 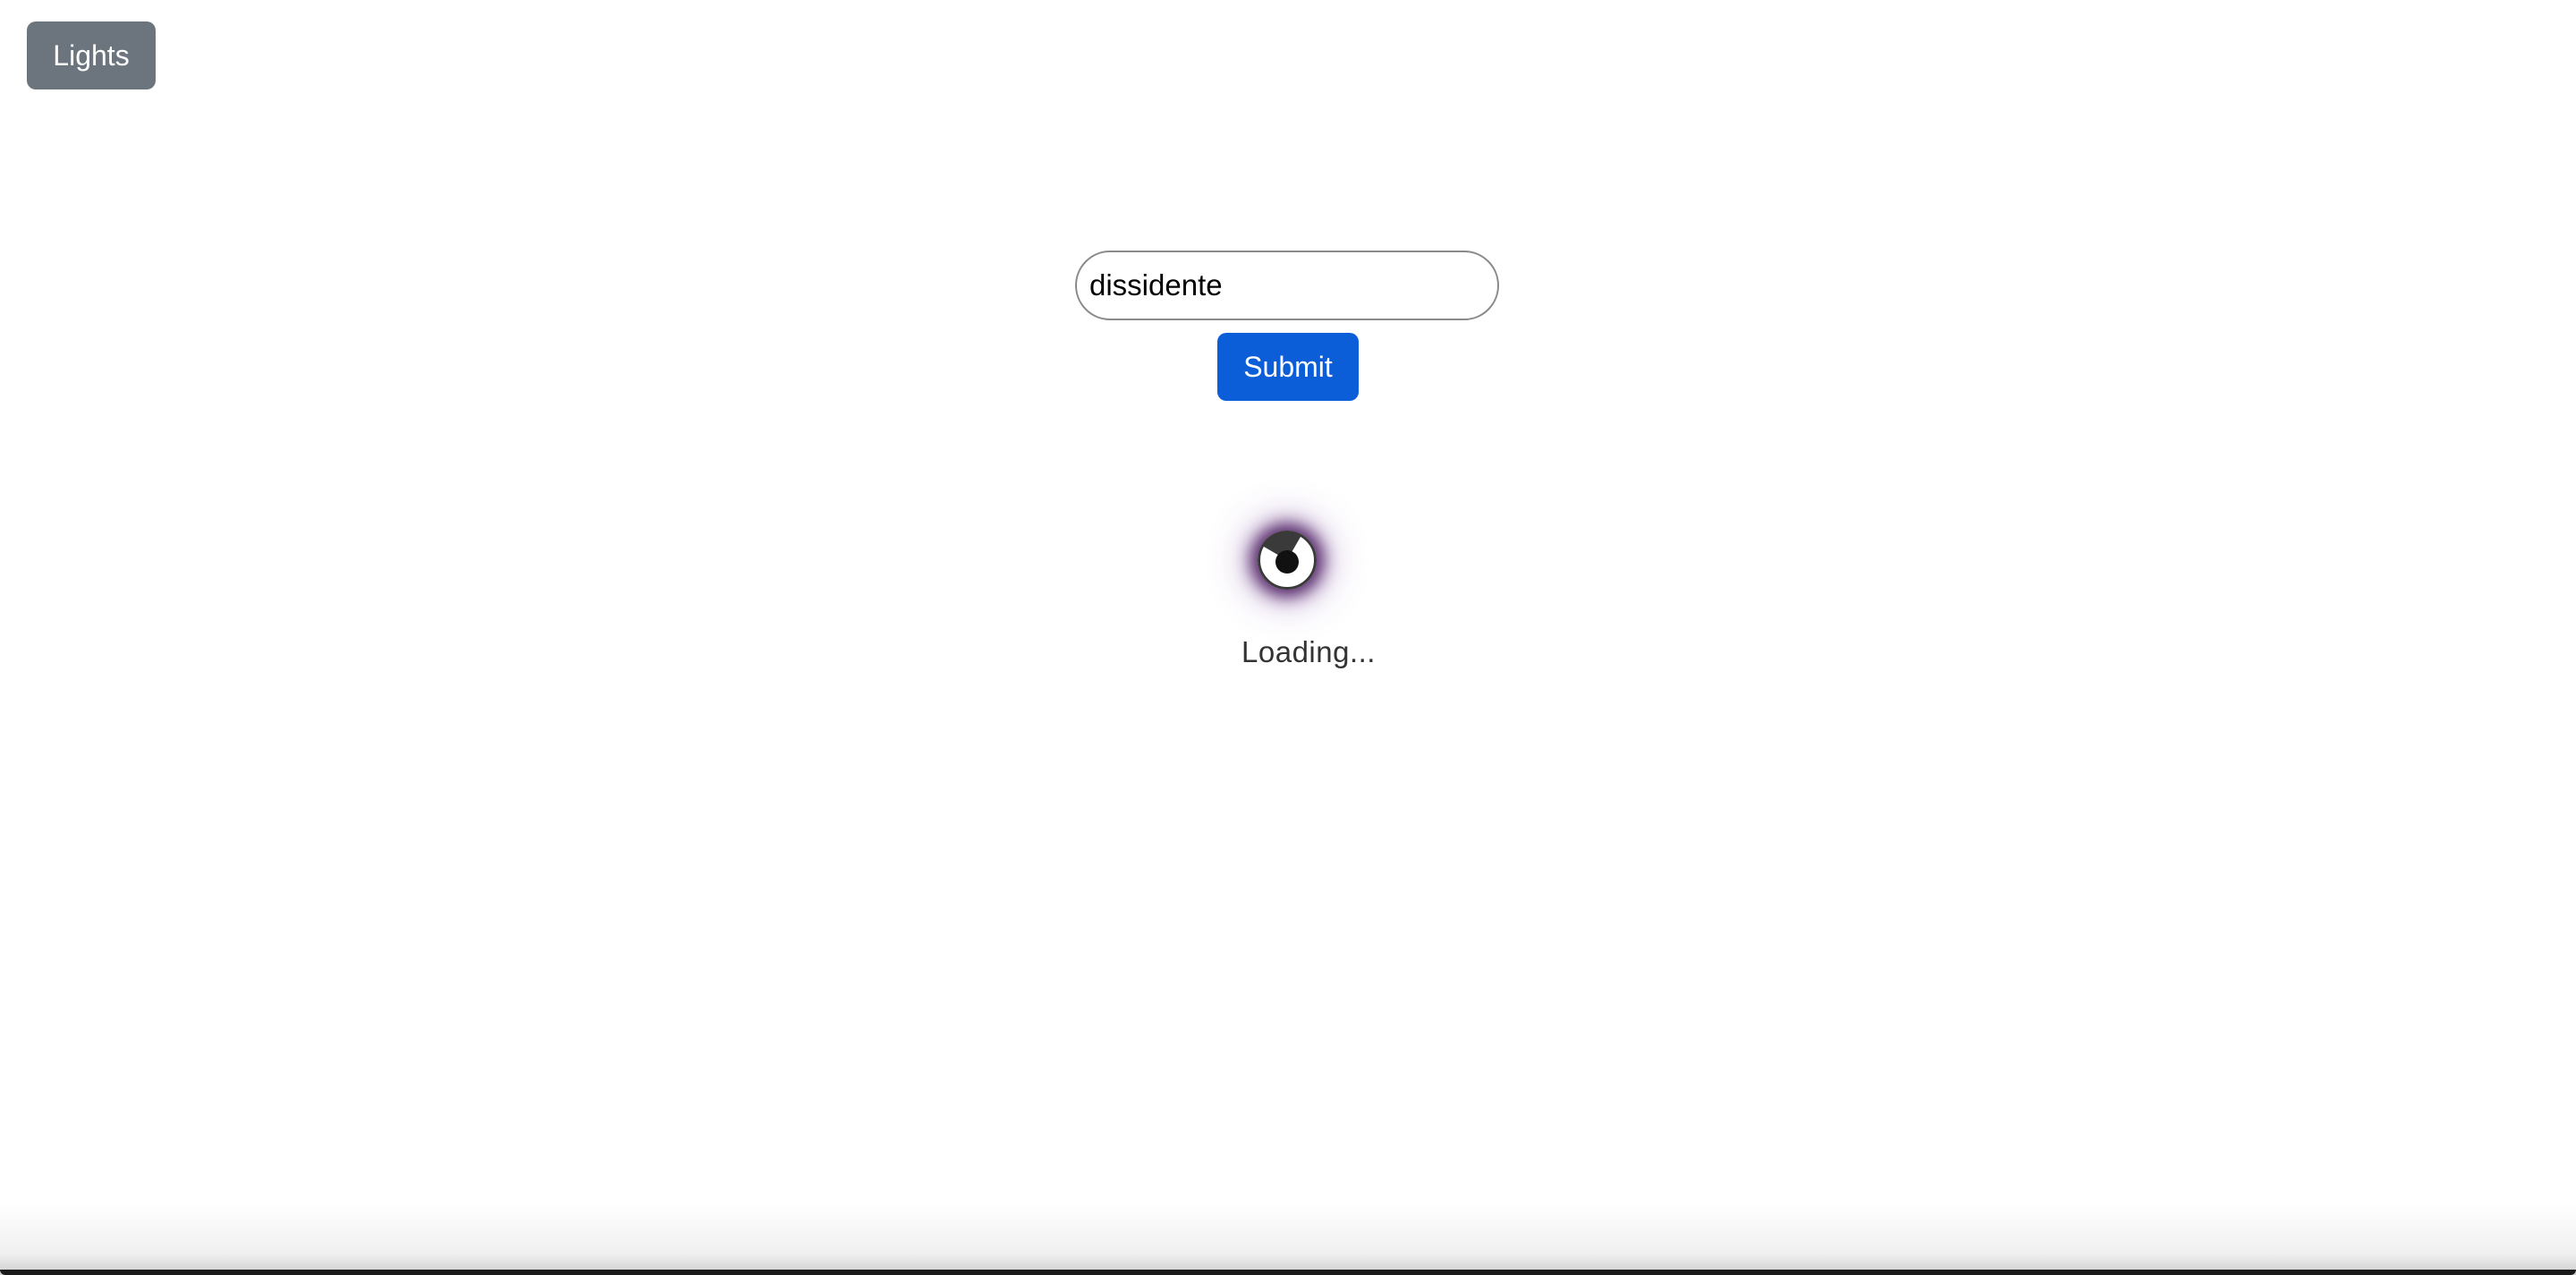 I want to click on submit-button: Submit, so click(x=1288, y=367).